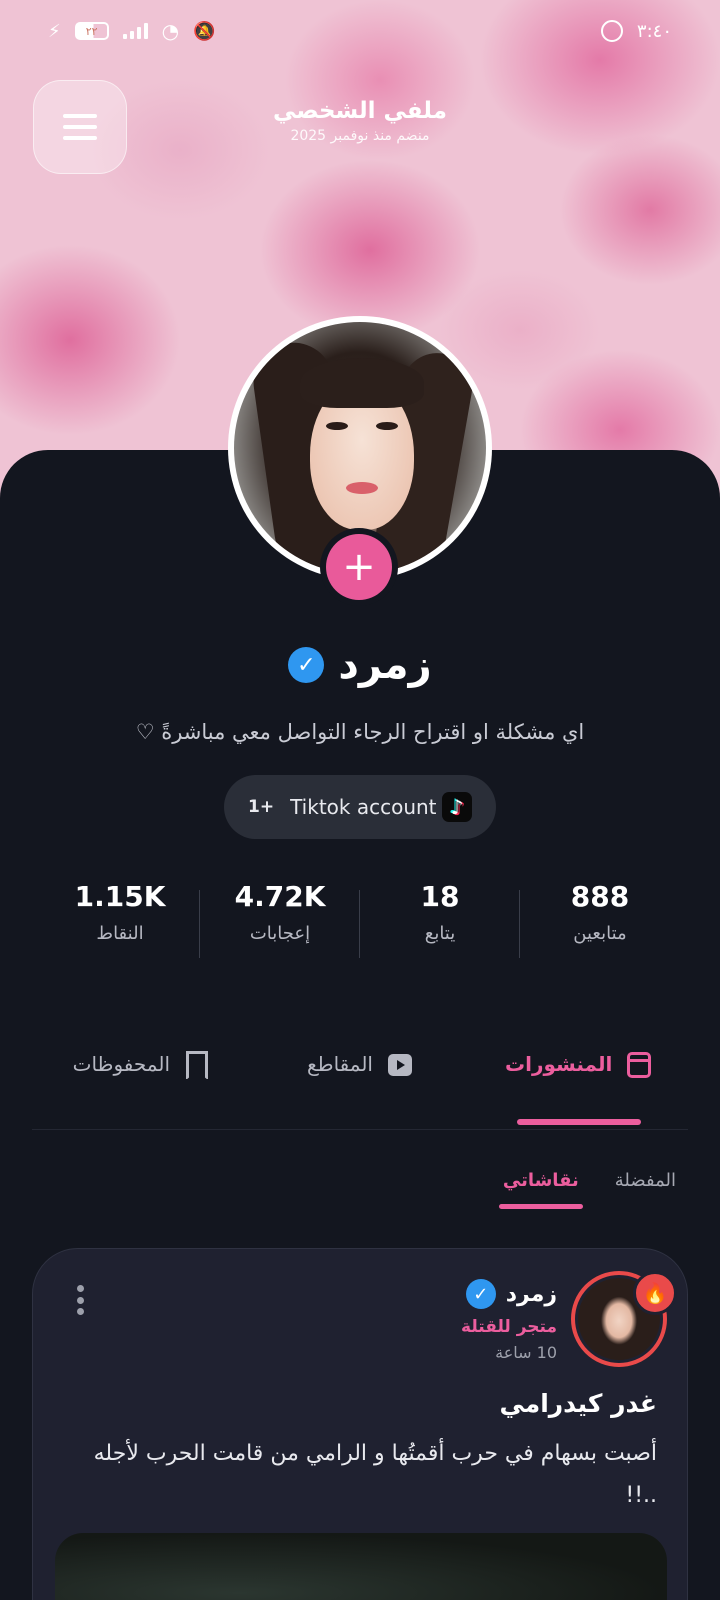 The image size is (720, 1600). I want to click on more-vertical-icon, so click(81, 1300).